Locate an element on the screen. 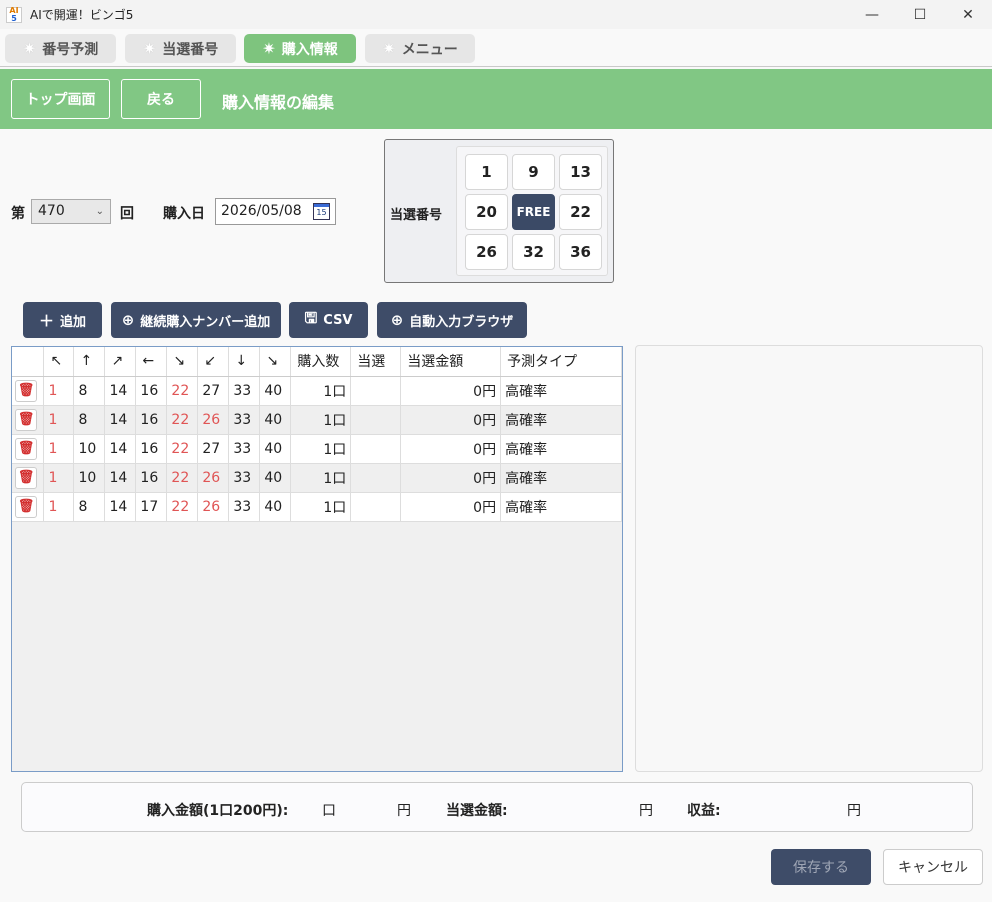  purchase-date-input: 2026/05/08 15 is located at coordinates (275, 211).